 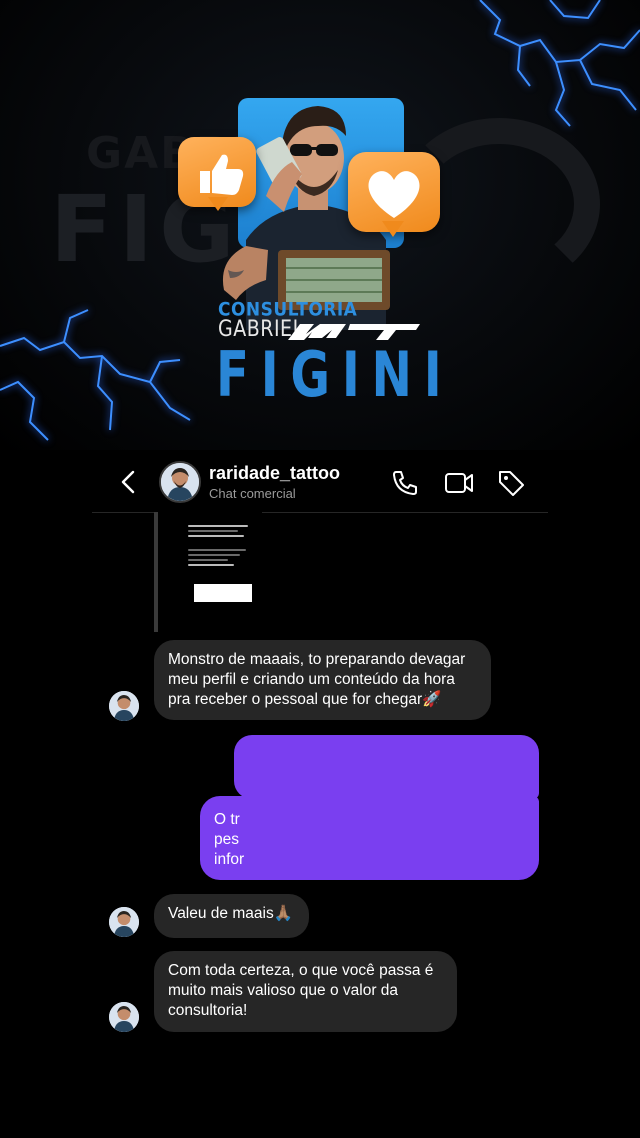 I want to click on outgoing-line: pes, so click(x=226, y=839).